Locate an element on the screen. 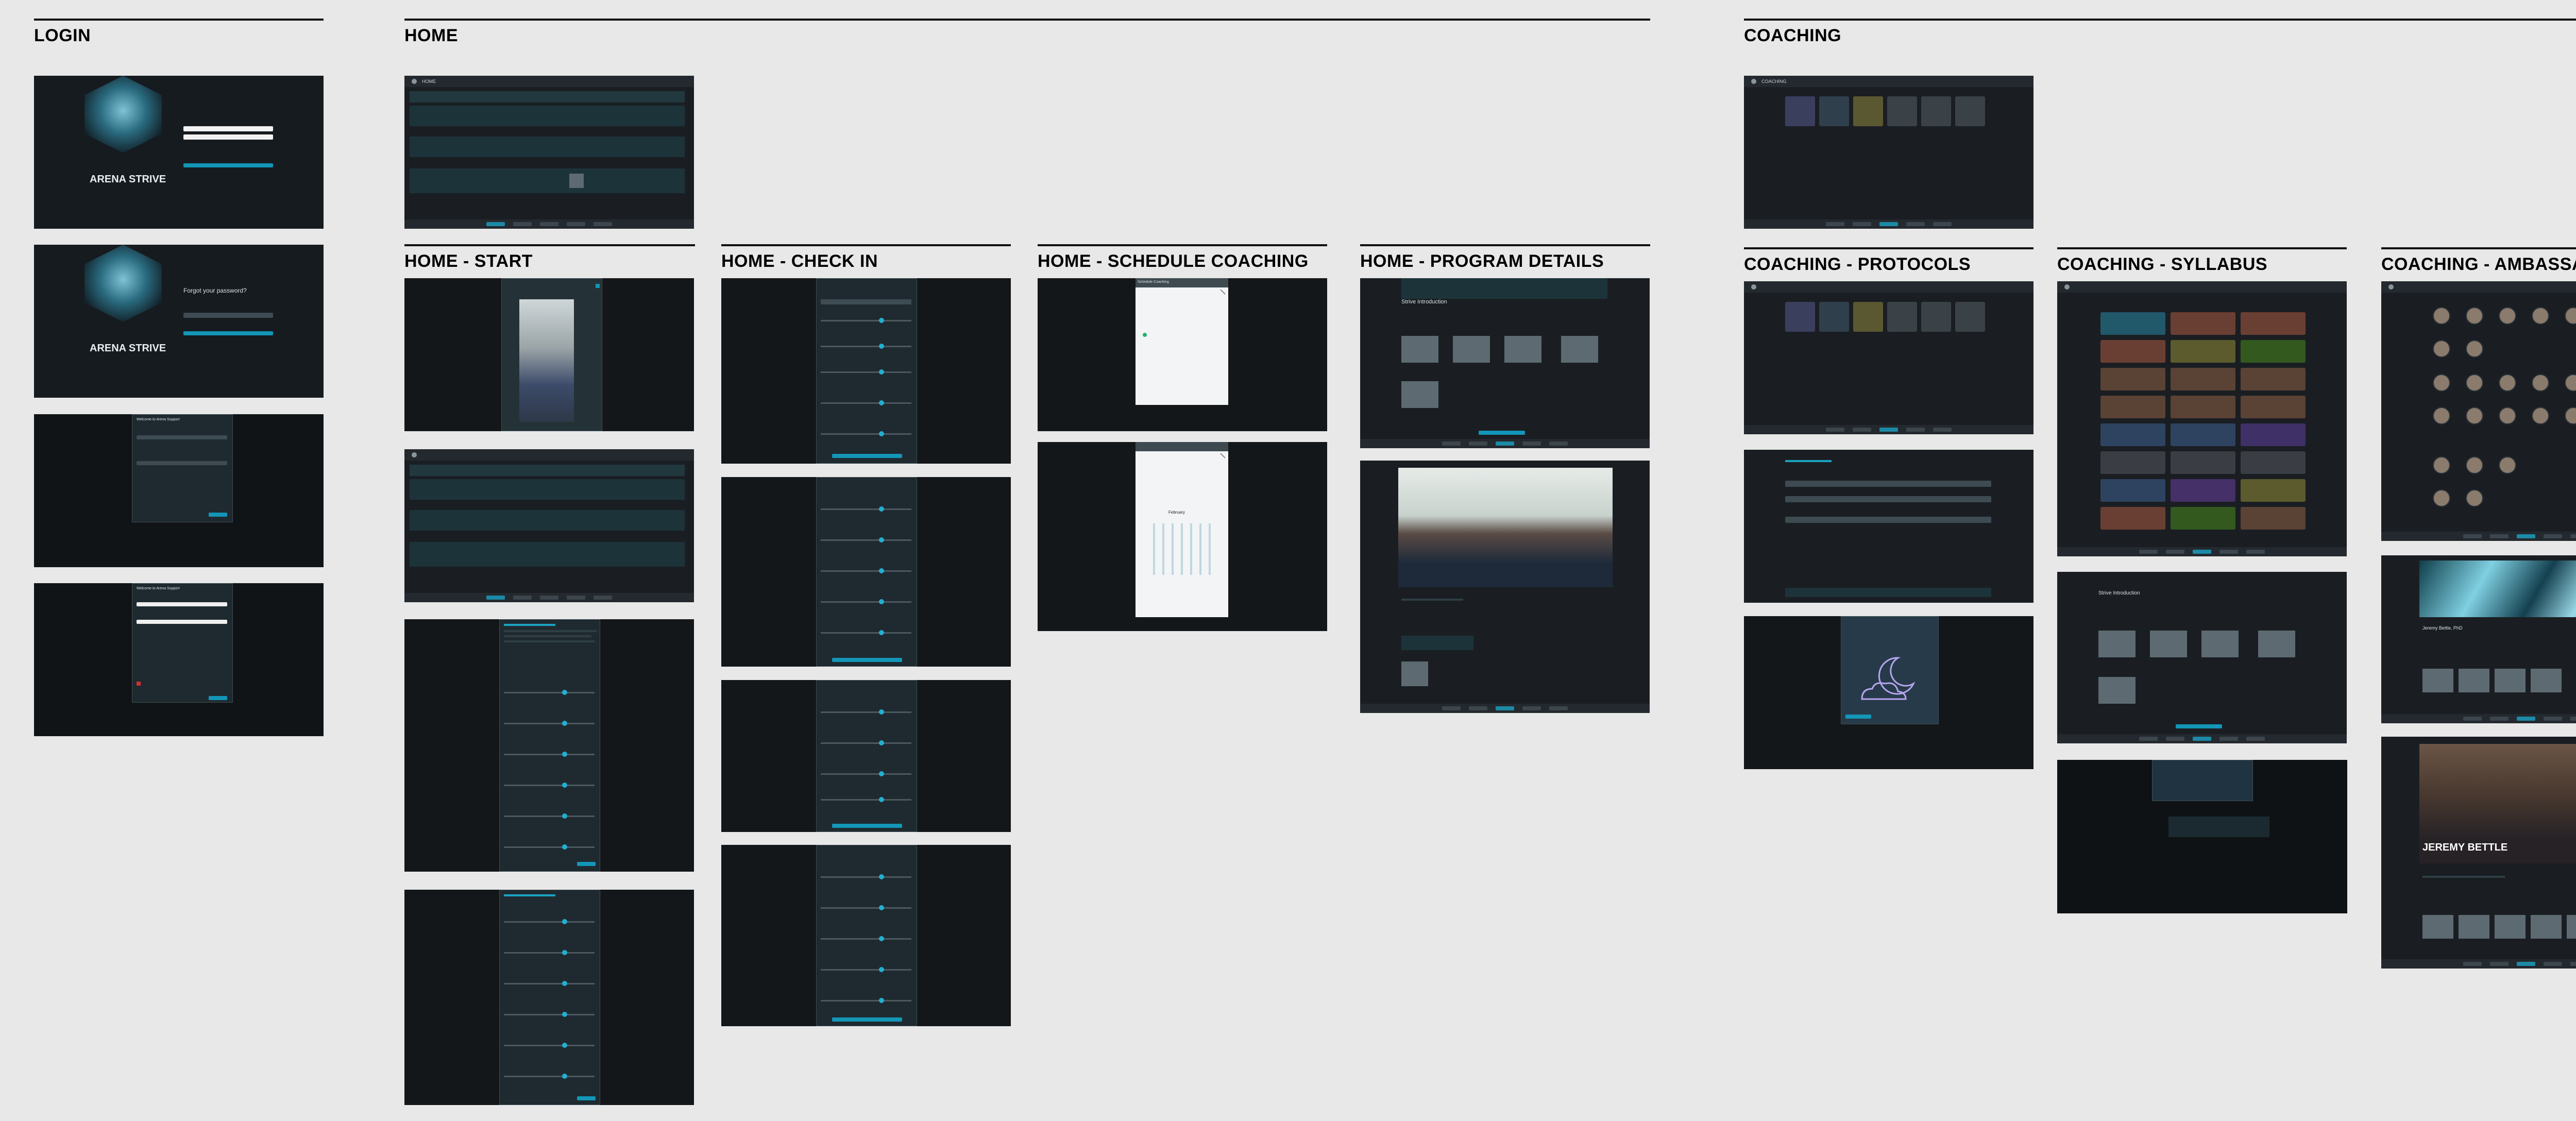 The width and height of the screenshot is (2576, 1121). forgot-submit-button is located at coordinates (228, 333).